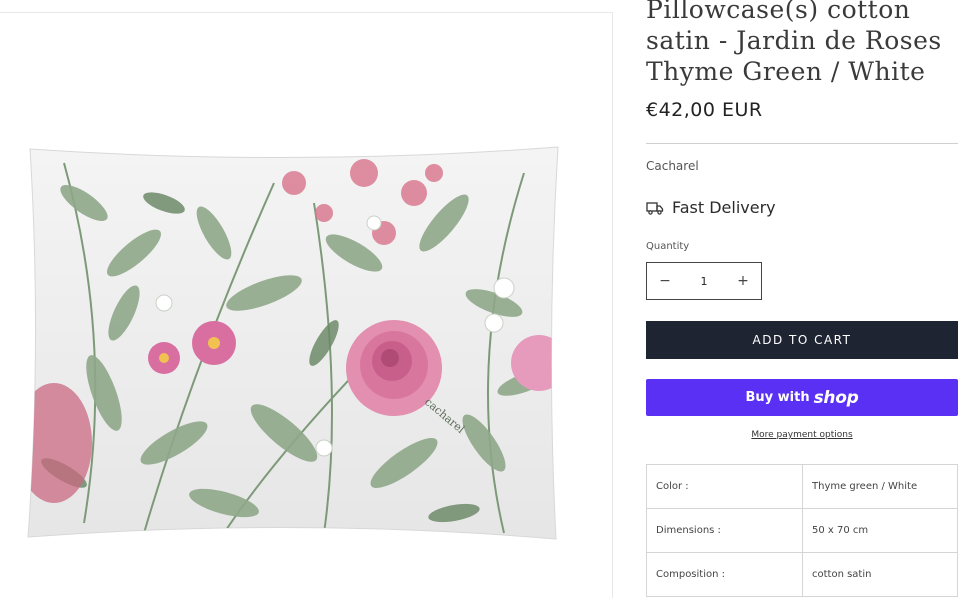  I want to click on table-row: Color : Thyme green / White, so click(802, 486).